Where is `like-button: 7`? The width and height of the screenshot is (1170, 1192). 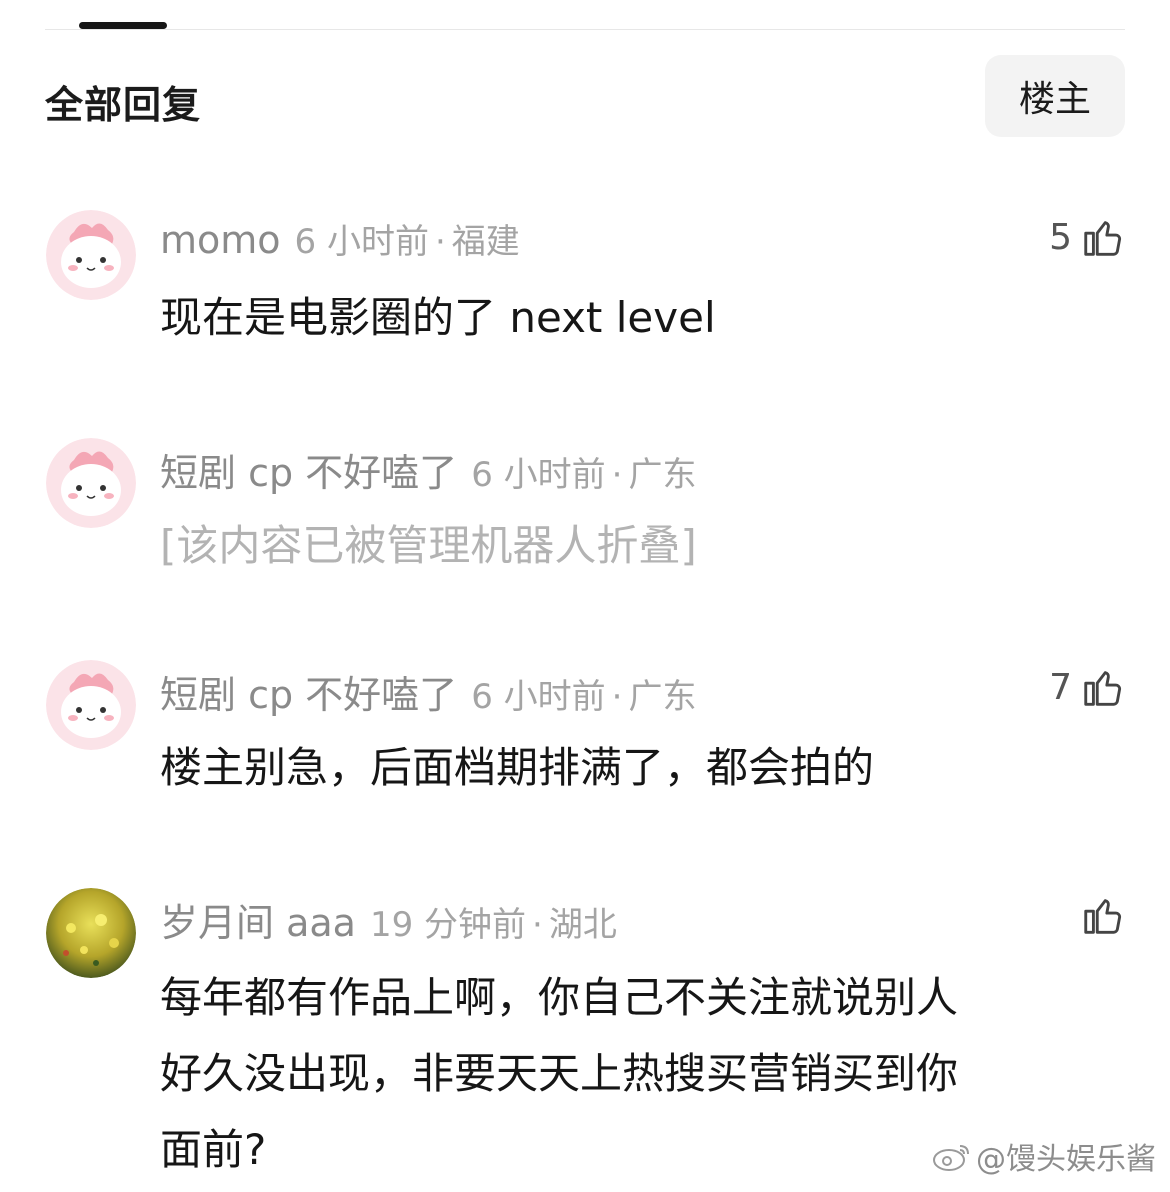 like-button: 7 is located at coordinates (1087, 687).